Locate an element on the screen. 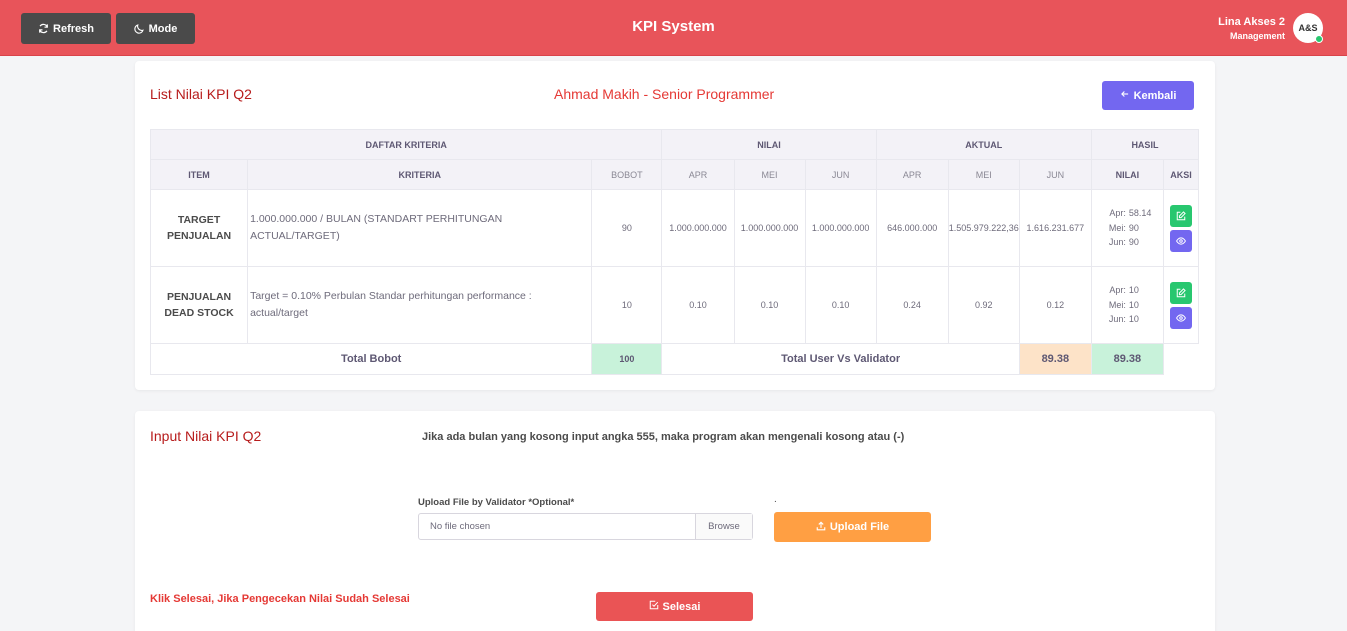 The height and width of the screenshot is (631, 1347). col-header-bobot: BOBOT is located at coordinates (627, 174).